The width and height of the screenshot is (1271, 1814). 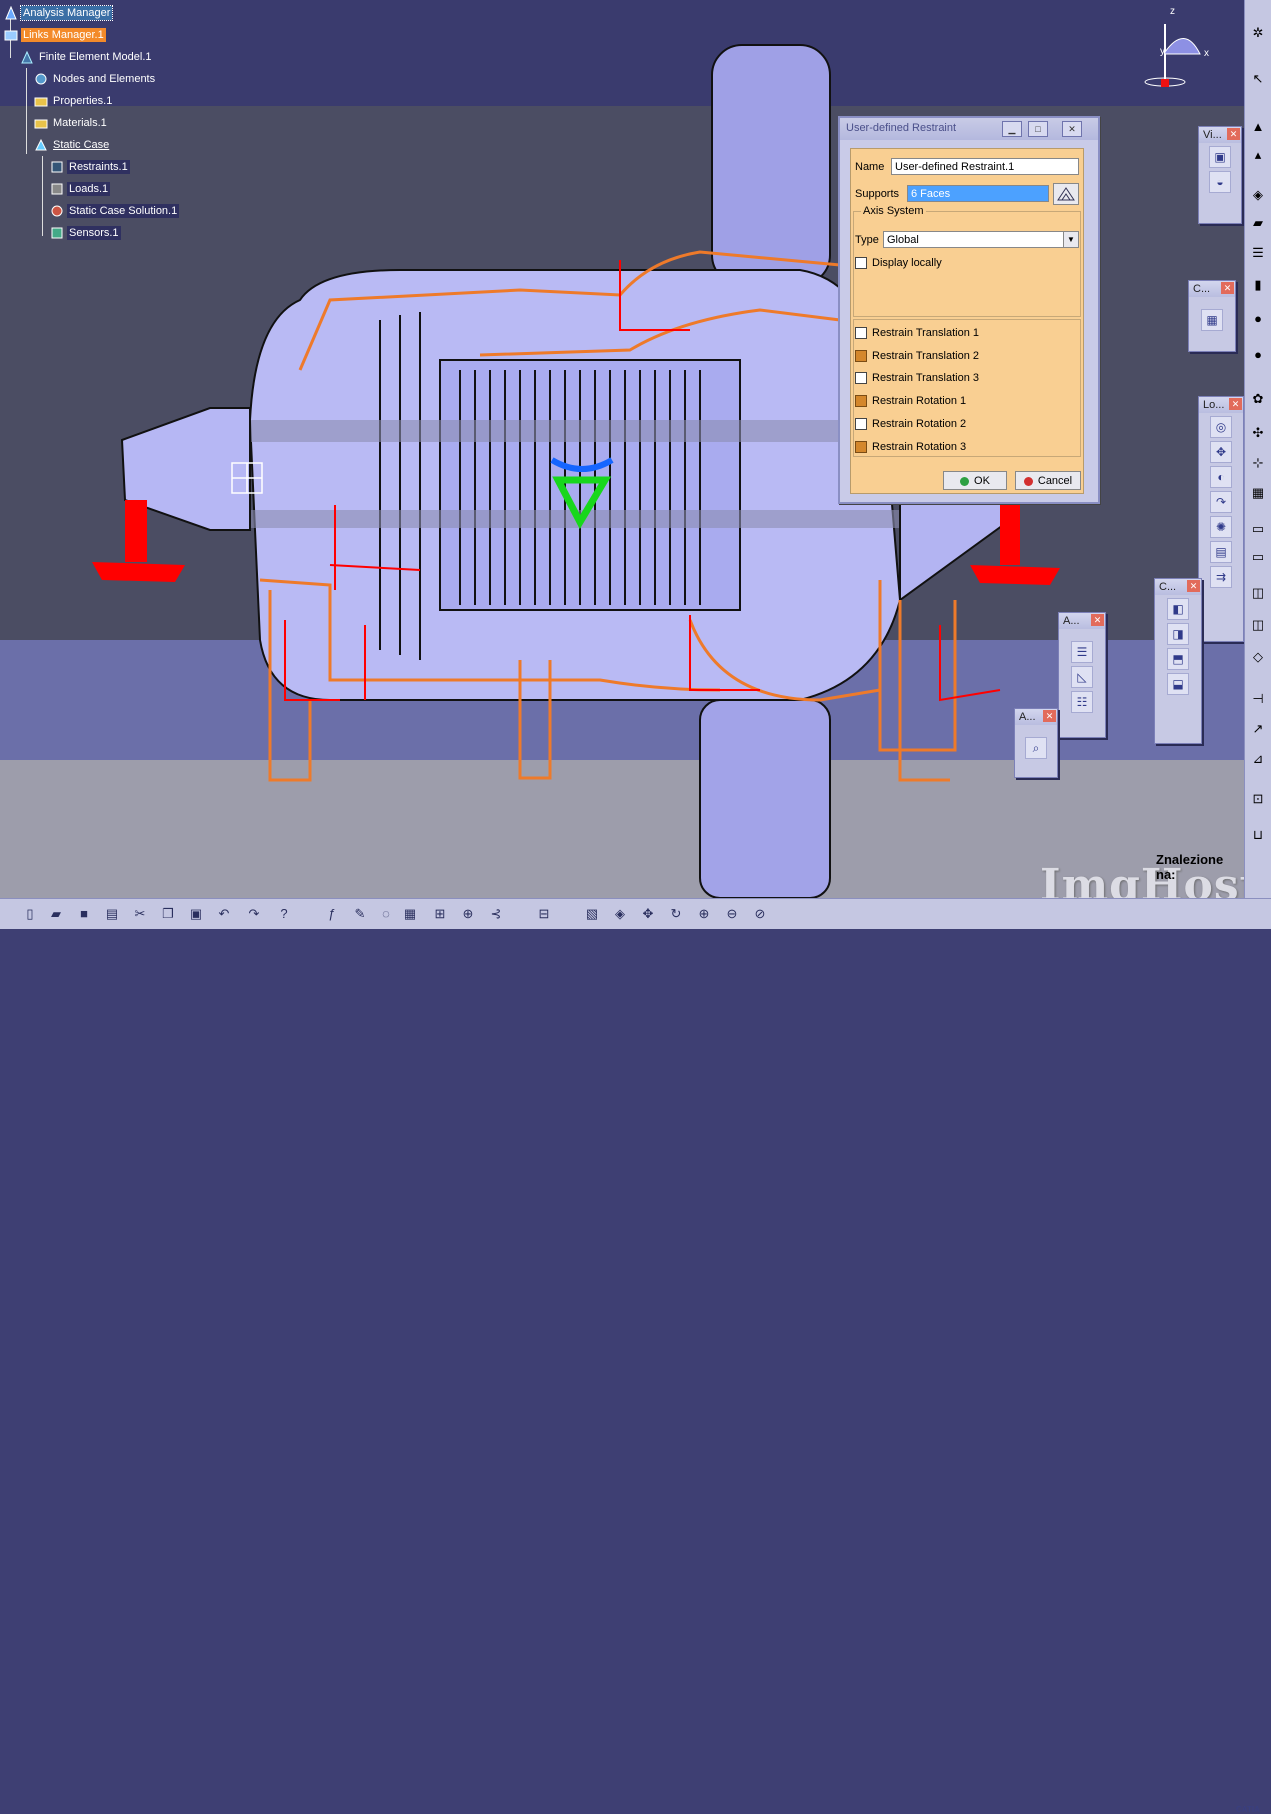 I want to click on tree-item-properties: Properties.1, so click(x=74, y=103).